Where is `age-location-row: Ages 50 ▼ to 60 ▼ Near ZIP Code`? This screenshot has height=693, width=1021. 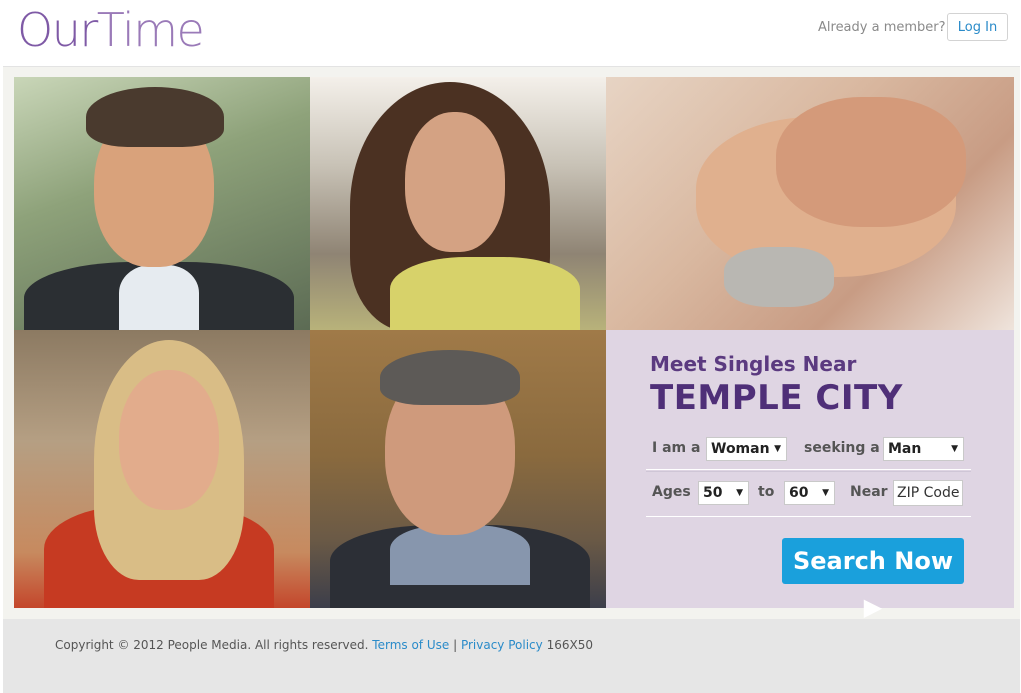 age-location-row: Ages 50 ▼ to 60 ▼ Near ZIP Code is located at coordinates (808, 494).